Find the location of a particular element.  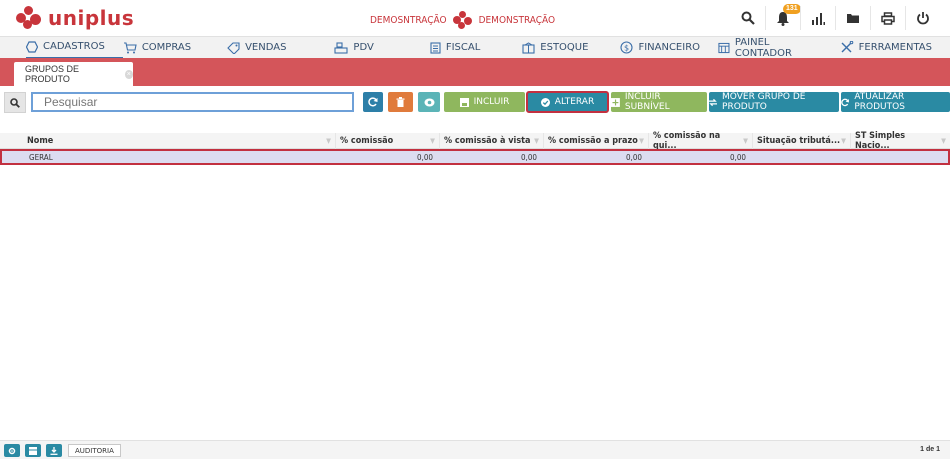

settings-button is located at coordinates (12, 450).